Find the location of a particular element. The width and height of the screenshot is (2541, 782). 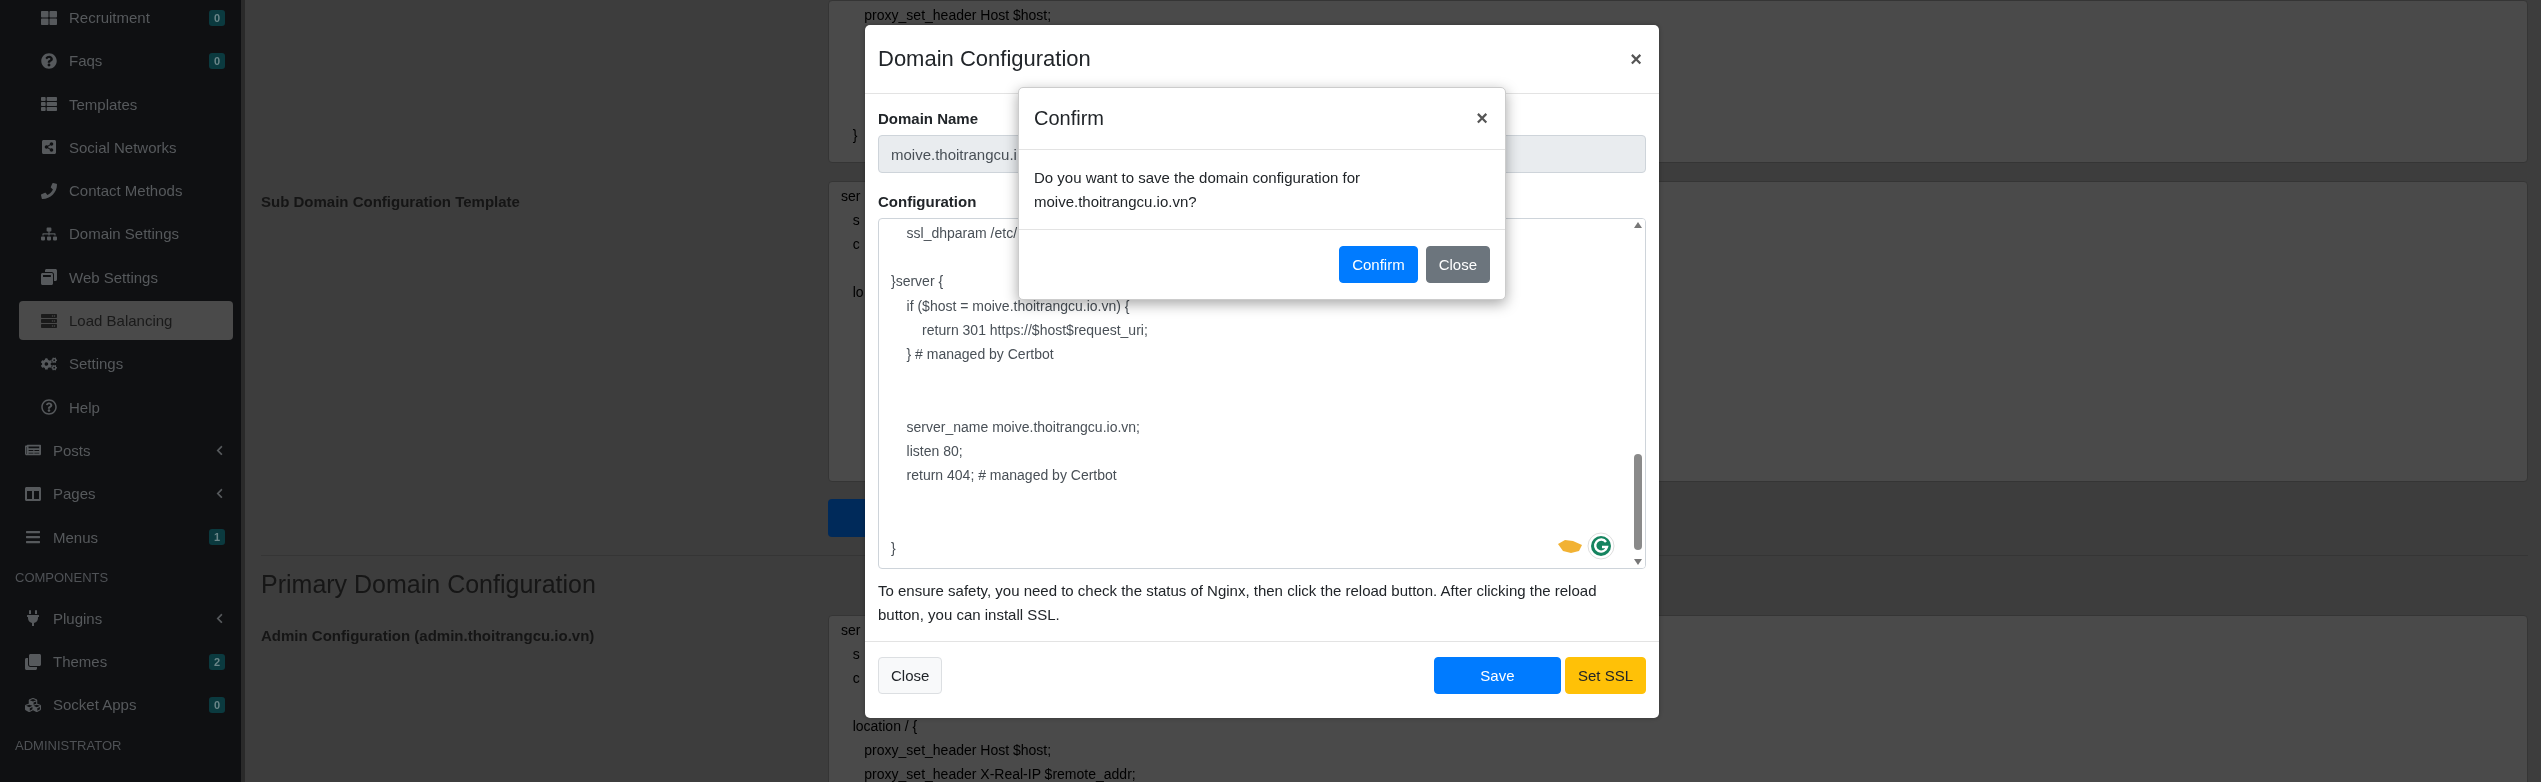

scrollbar-thumb is located at coordinates (1638, 502).